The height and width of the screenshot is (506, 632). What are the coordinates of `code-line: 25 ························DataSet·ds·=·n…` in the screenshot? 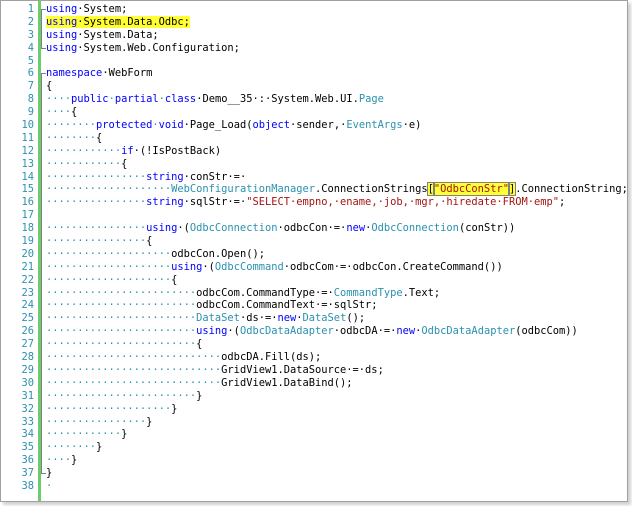 It's located at (314, 319).